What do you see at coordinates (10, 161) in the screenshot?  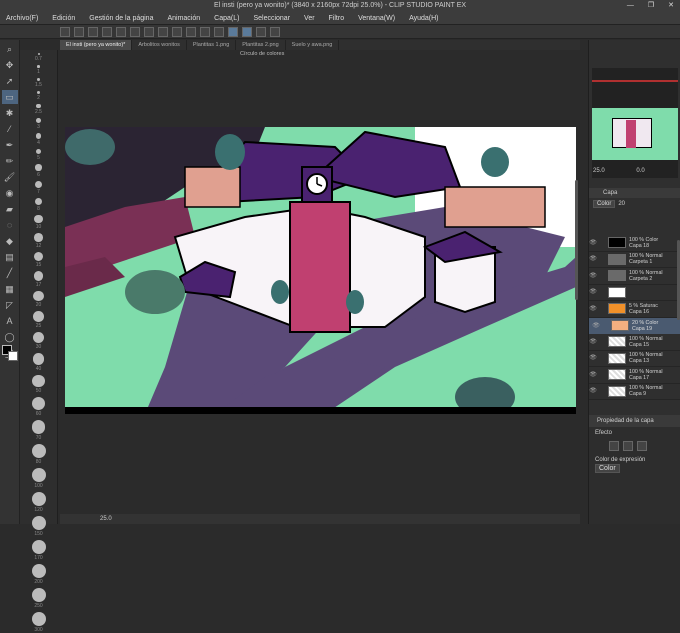 I see `pencil-icon: ✏` at bounding box center [10, 161].